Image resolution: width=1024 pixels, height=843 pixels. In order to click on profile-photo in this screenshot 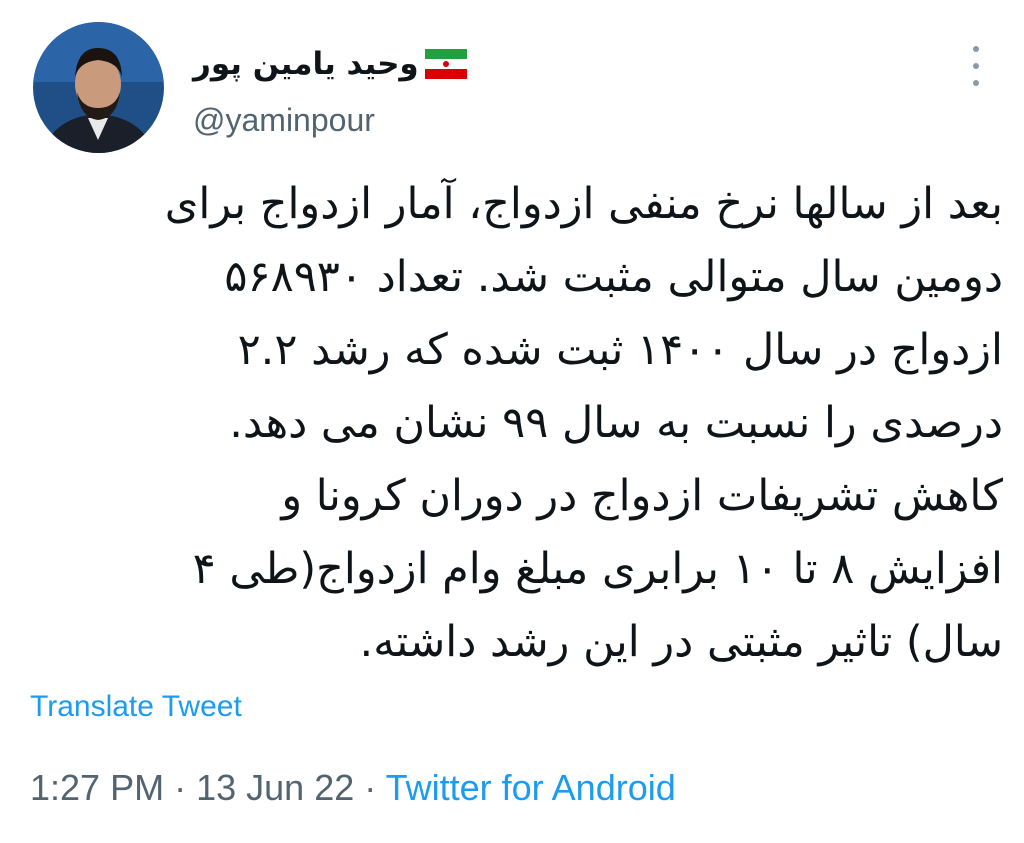, I will do `click(98, 87)`.